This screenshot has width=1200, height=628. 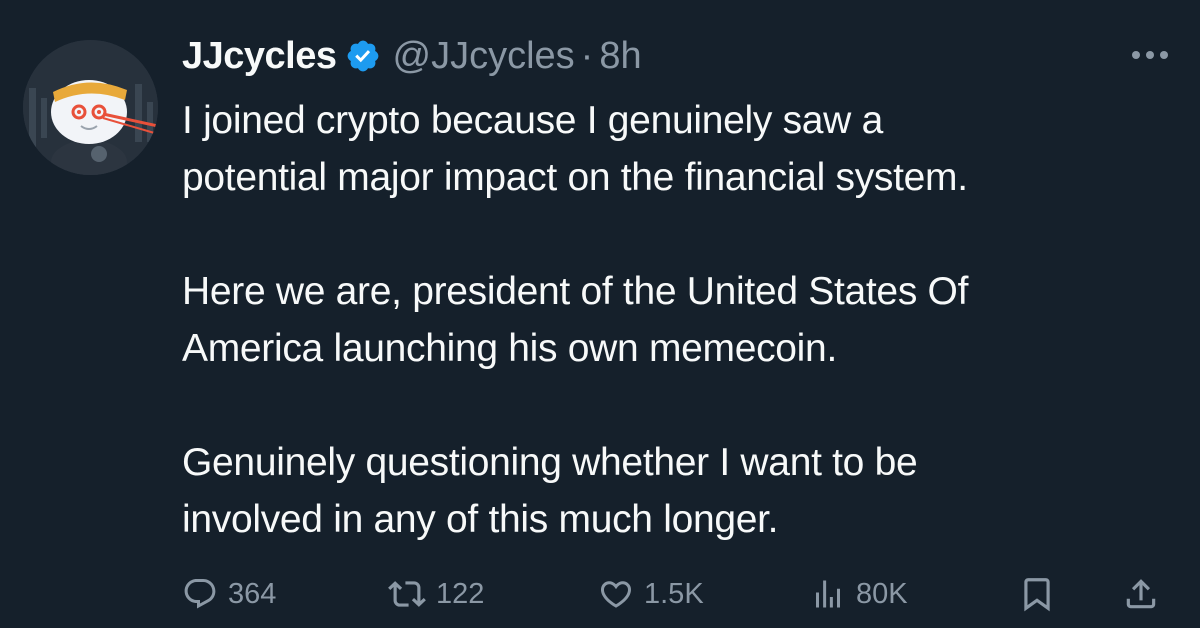 What do you see at coordinates (882, 593) in the screenshot?
I see `views-count: 80K` at bounding box center [882, 593].